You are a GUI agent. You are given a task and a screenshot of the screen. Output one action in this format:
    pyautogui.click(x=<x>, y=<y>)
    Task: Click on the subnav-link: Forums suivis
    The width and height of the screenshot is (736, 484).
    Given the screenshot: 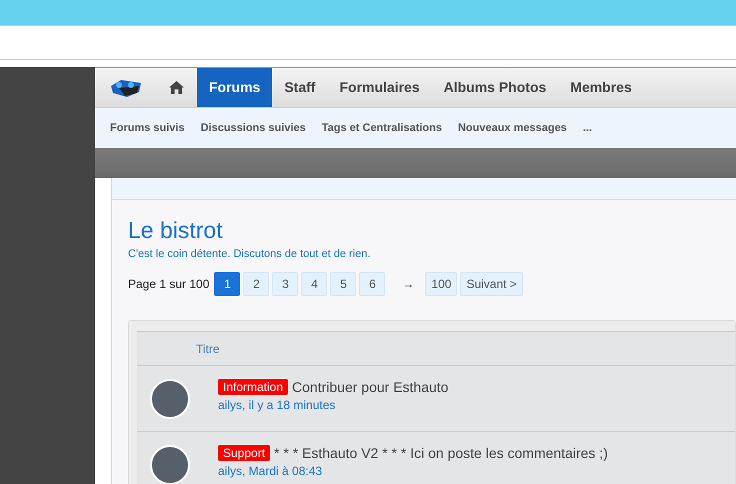 What is the action you would take?
    pyautogui.click(x=147, y=128)
    